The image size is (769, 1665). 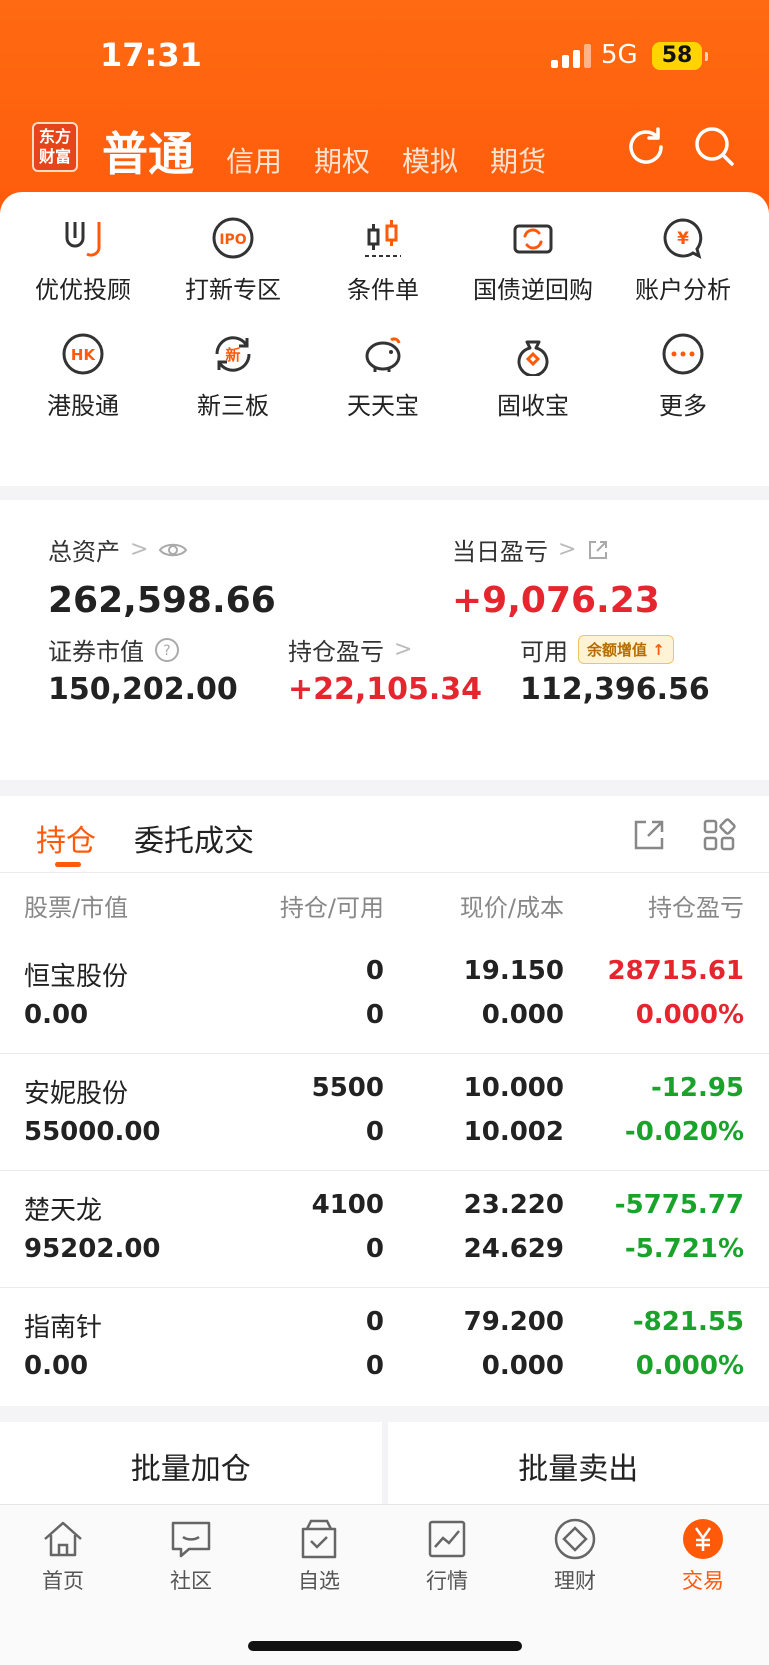 What do you see at coordinates (683, 260) in the screenshot?
I see `quick-item-account-analysis: ¥ 账户分析` at bounding box center [683, 260].